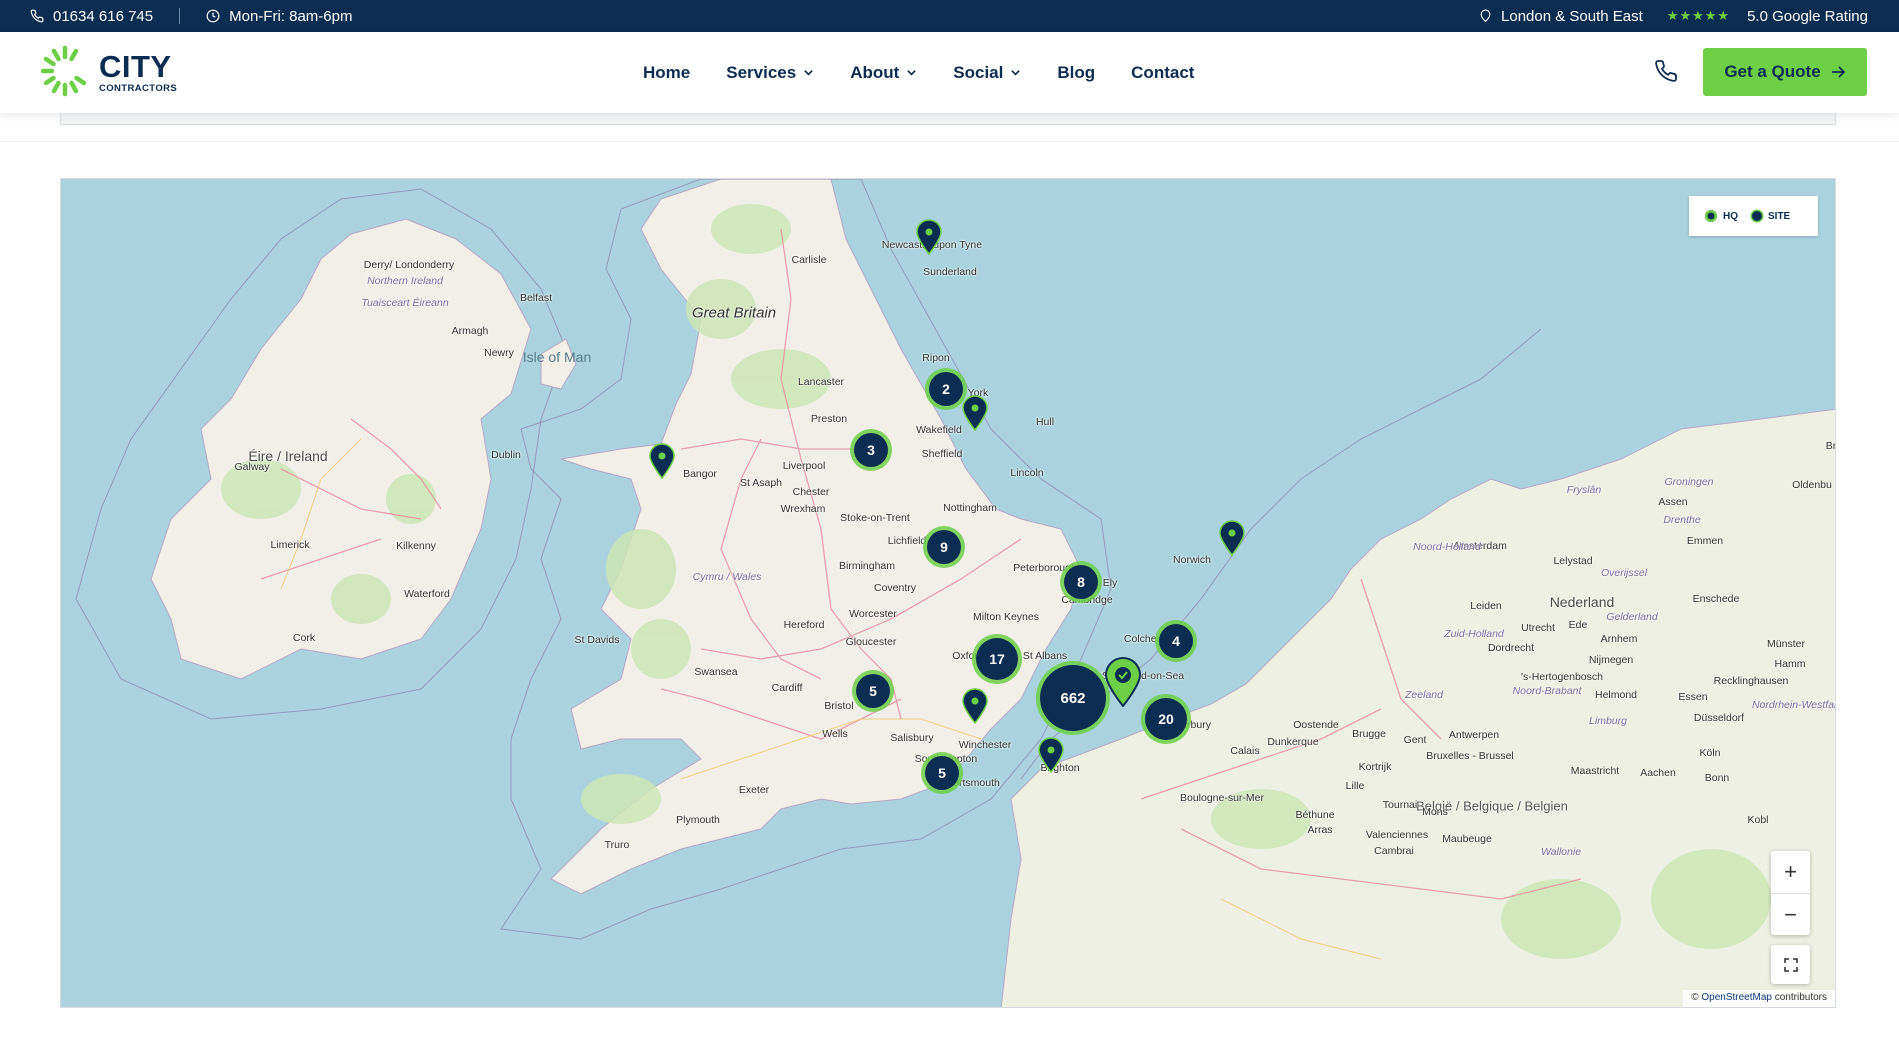 The width and height of the screenshot is (1899, 1056). I want to click on cluster-marker: 4, so click(1176, 641).